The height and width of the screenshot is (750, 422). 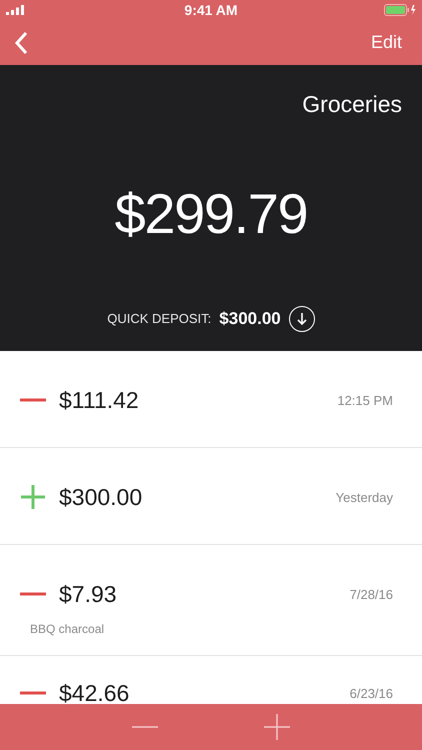 What do you see at coordinates (211, 600) in the screenshot?
I see `transaction-row: $7.93 7/28/16 BBQ charcoal` at bounding box center [211, 600].